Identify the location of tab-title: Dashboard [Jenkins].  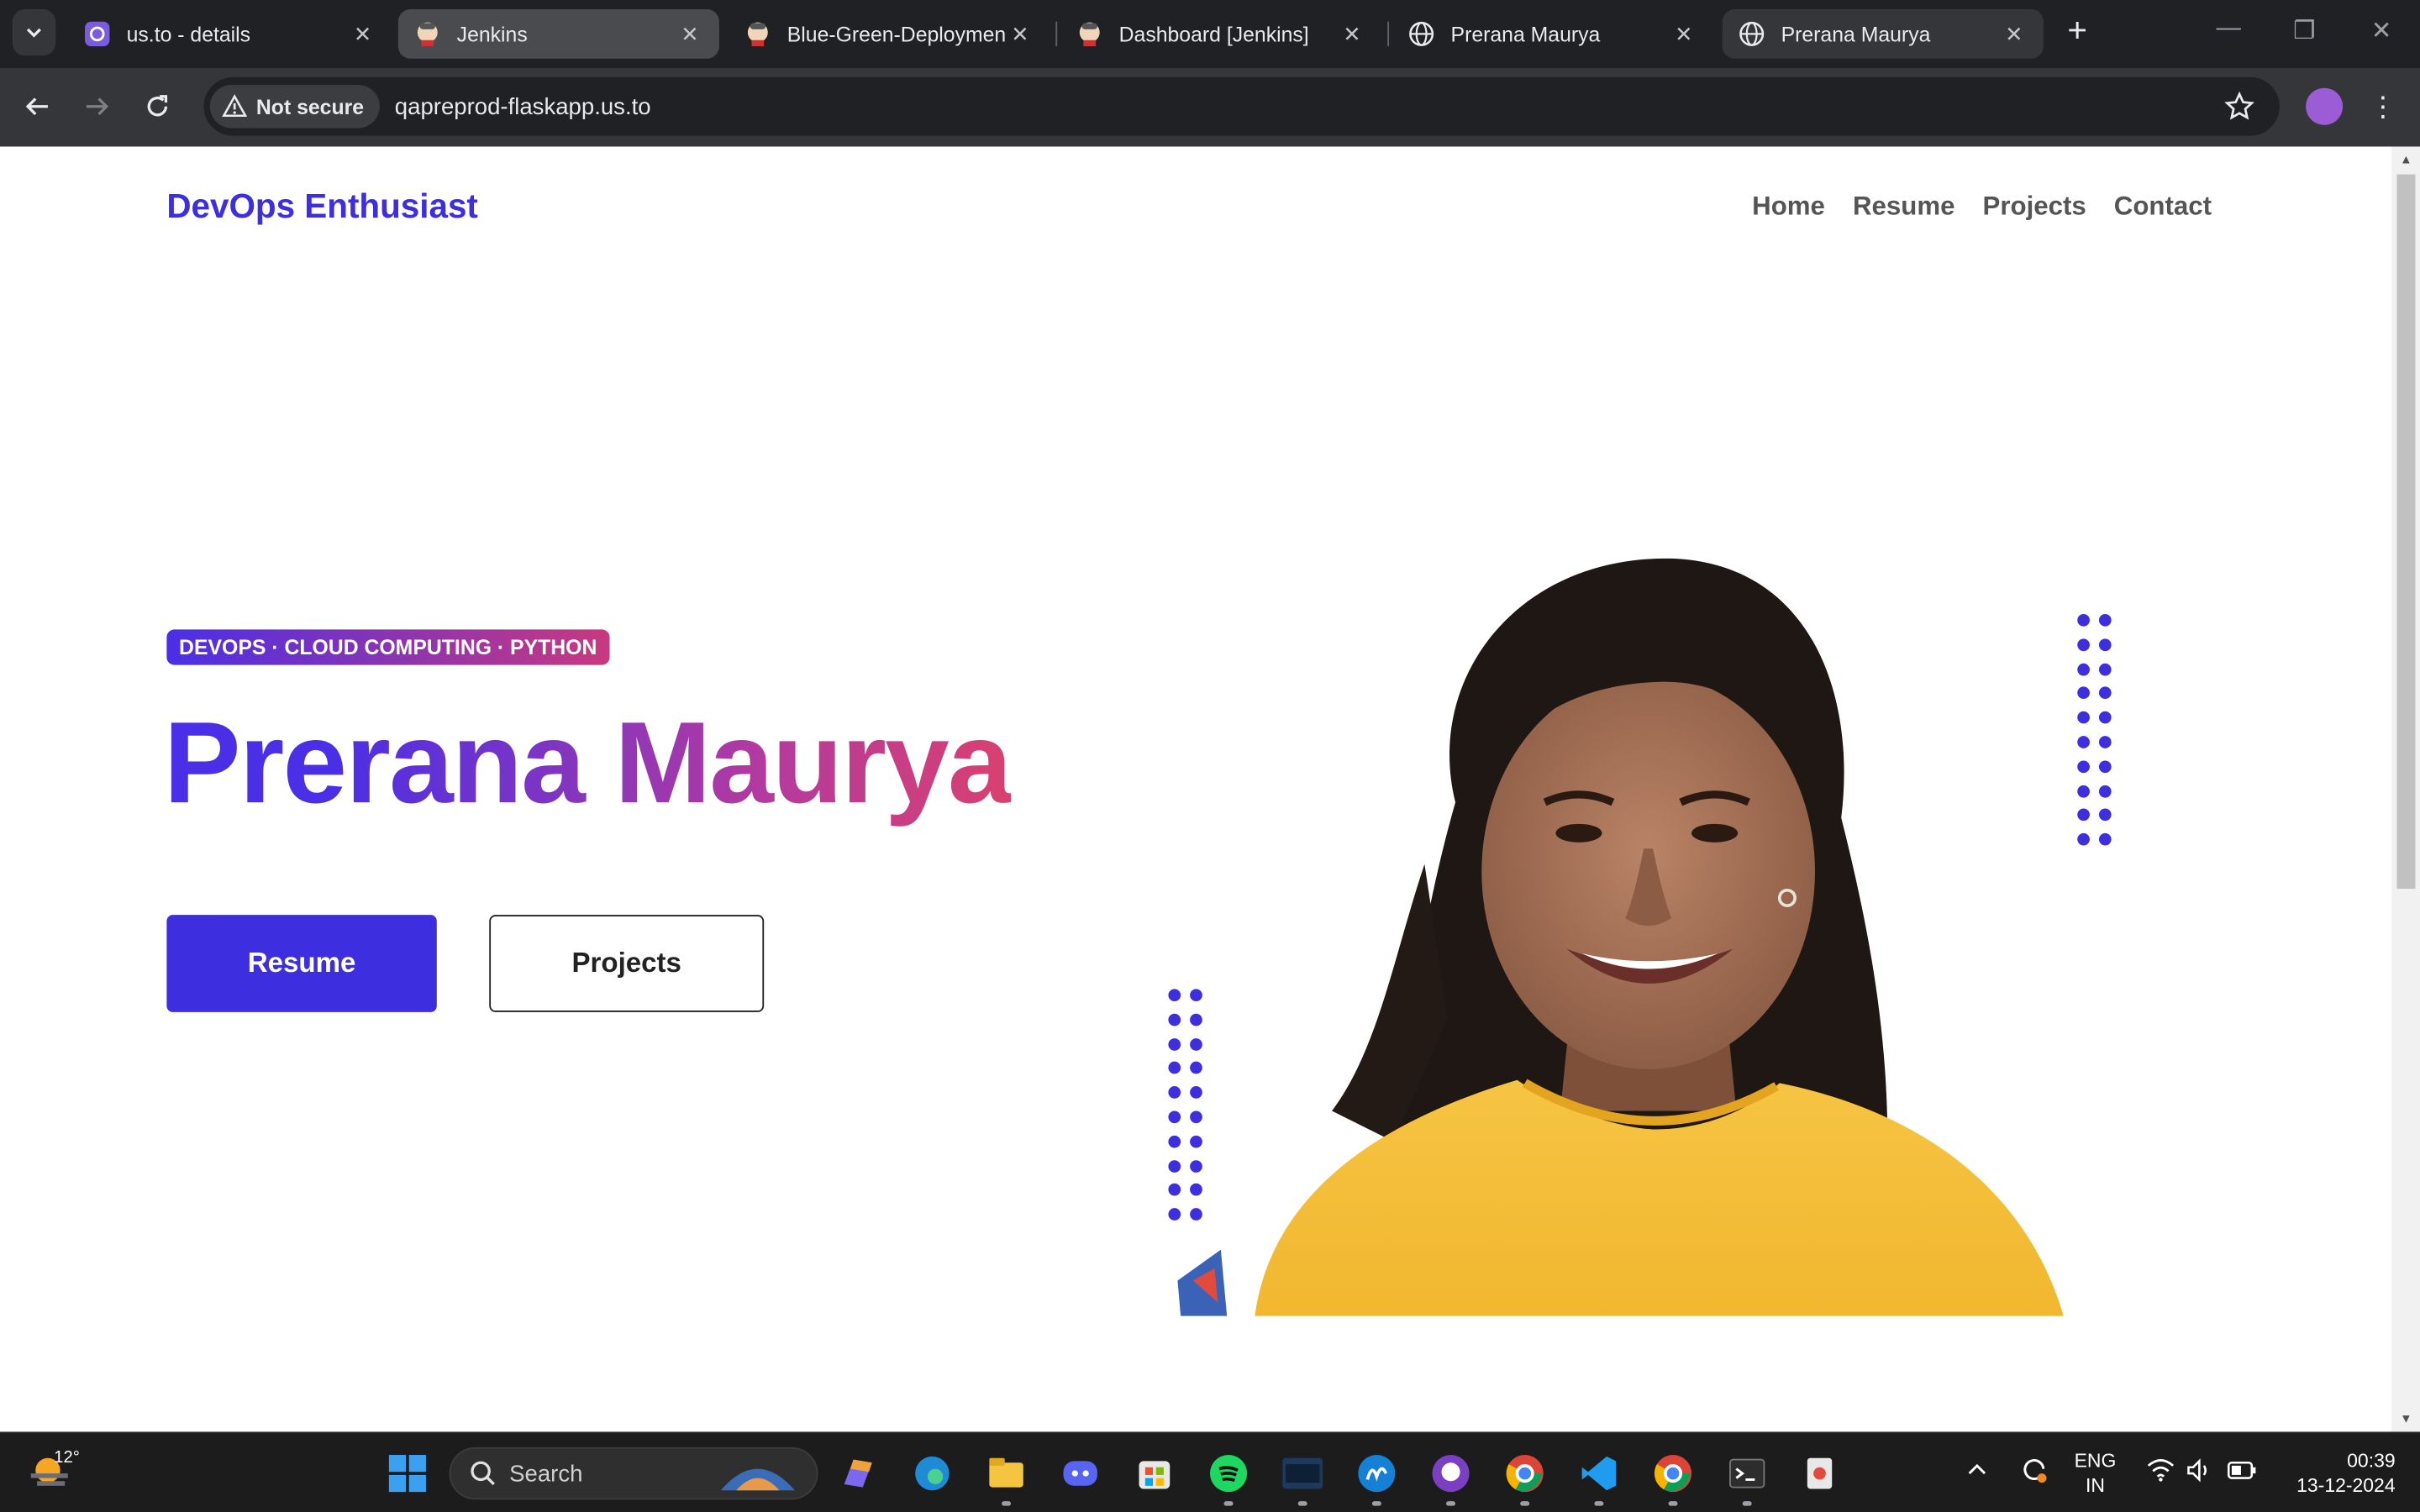
(1213, 34).